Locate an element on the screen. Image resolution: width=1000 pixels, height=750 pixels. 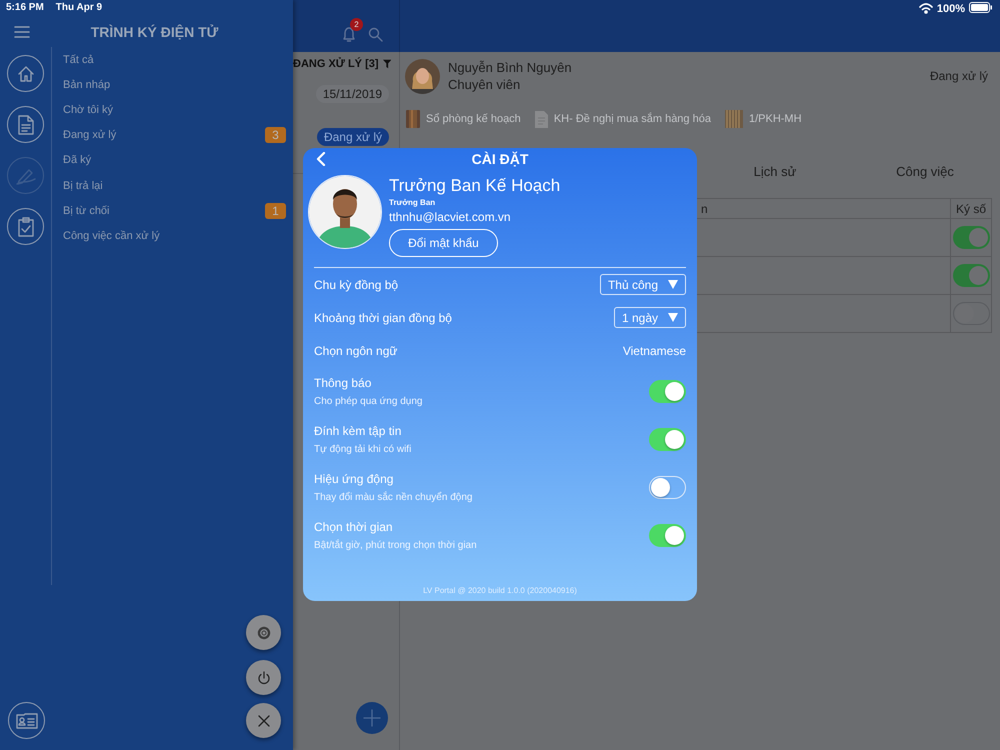
power-icon is located at coordinates (263, 677).